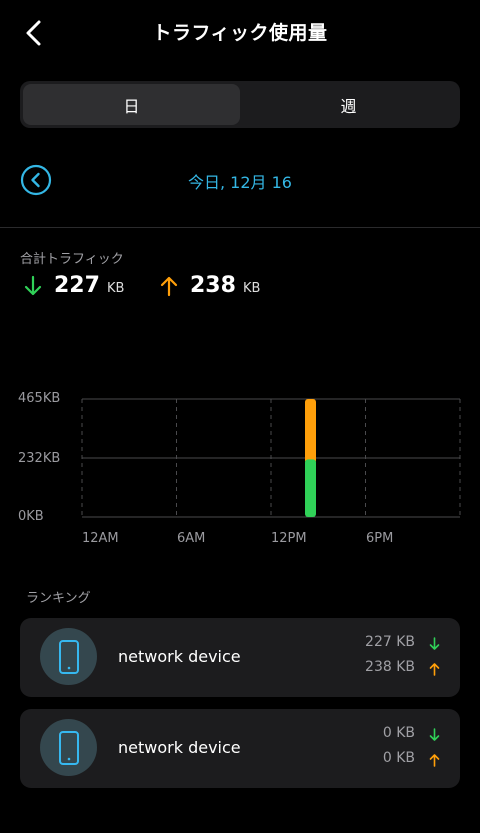 Image resolution: width=480 pixels, height=833 pixels. Describe the element at coordinates (289, 538) in the screenshot. I see `x-tick-label: 12PM` at that location.